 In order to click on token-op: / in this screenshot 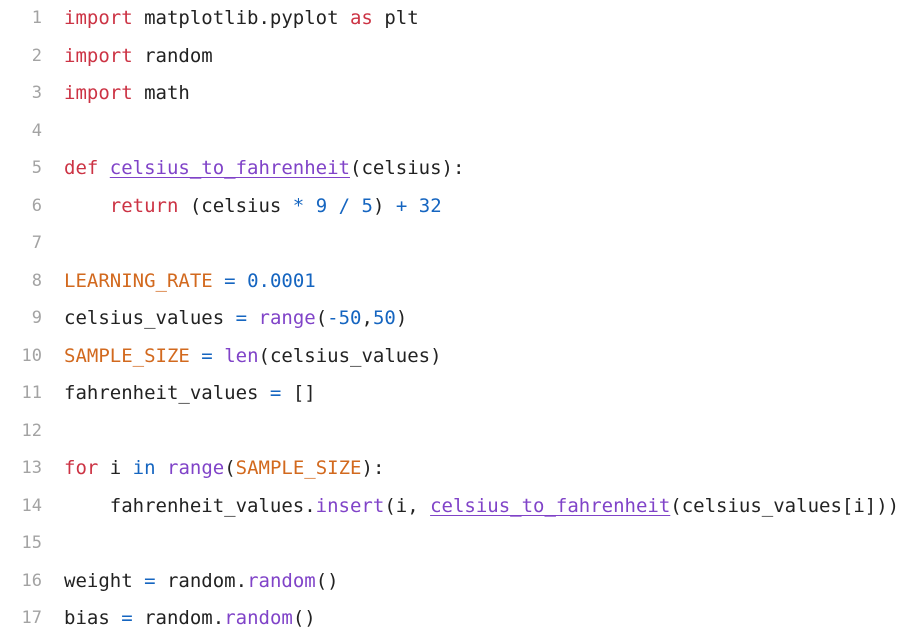, I will do `click(344, 205)`.